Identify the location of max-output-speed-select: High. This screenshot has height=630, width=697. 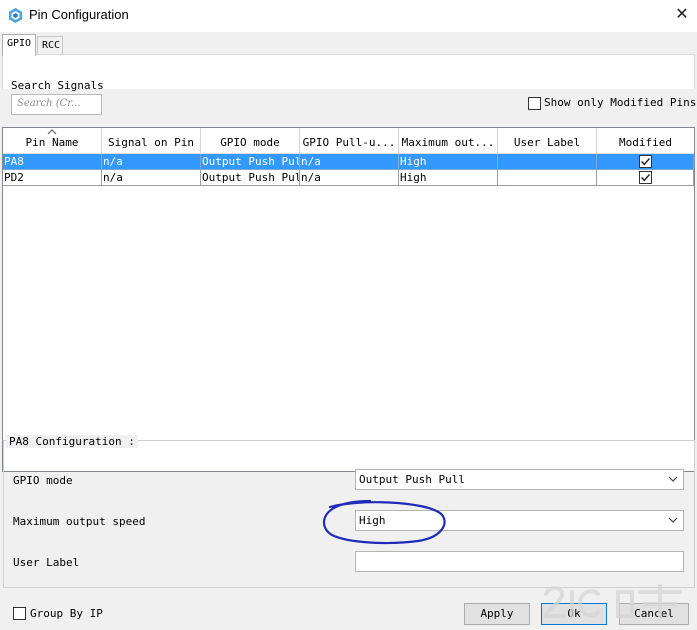
(519, 520).